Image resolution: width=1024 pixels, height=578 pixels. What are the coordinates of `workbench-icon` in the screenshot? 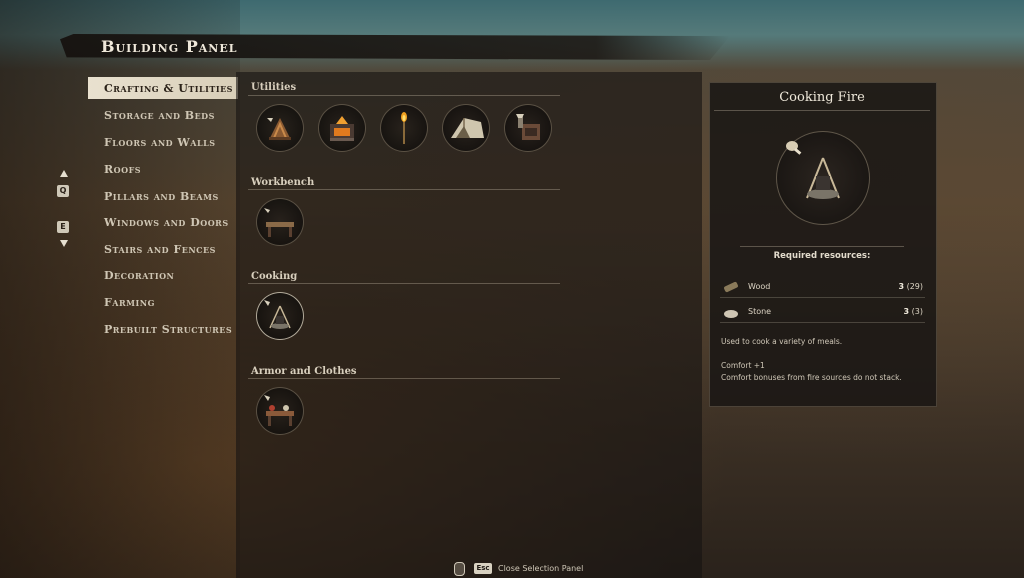 It's located at (279, 222).